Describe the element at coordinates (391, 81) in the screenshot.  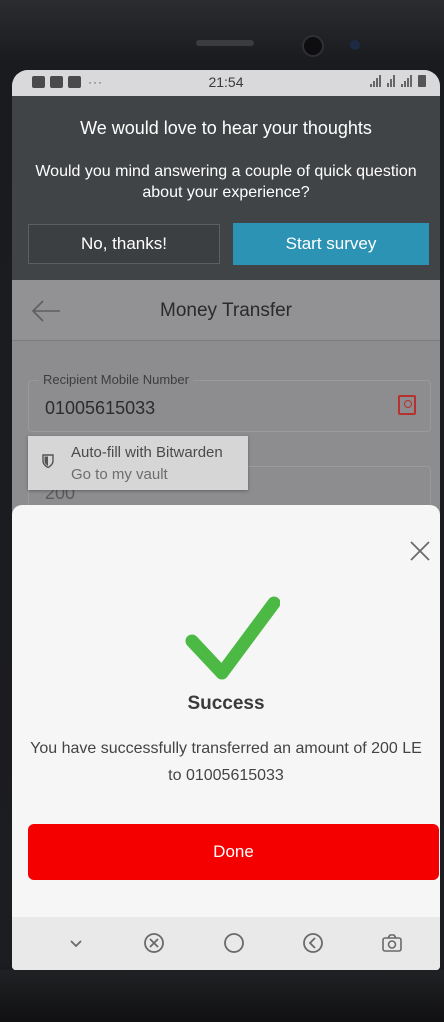
I see `data-signal-icon` at that location.